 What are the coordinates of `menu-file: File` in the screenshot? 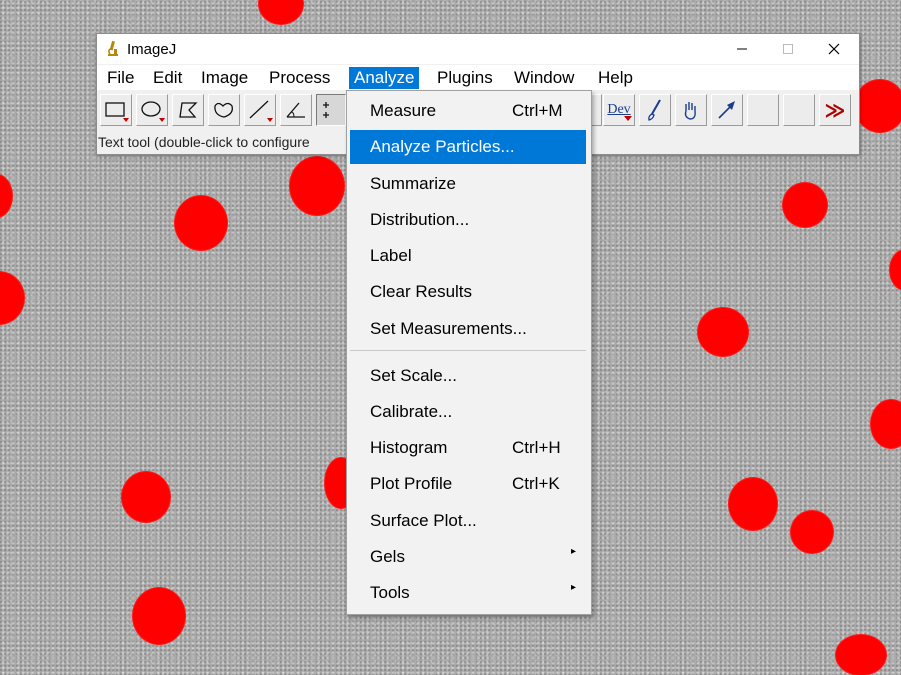 It's located at (120, 78).